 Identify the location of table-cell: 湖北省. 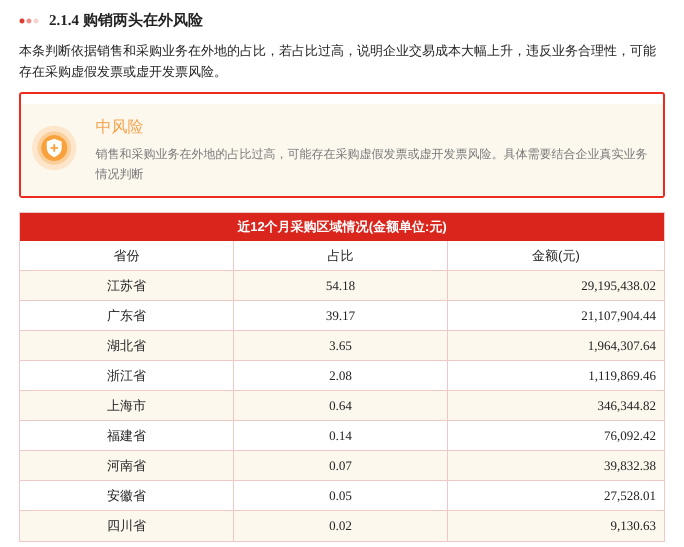
(127, 346).